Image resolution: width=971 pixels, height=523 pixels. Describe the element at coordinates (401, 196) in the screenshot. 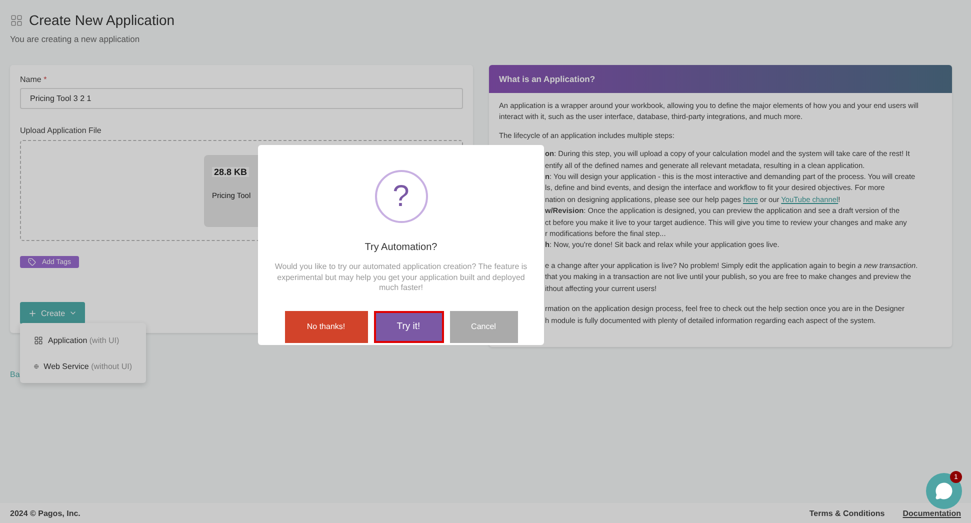

I see `question-mark-icon: ?` at that location.